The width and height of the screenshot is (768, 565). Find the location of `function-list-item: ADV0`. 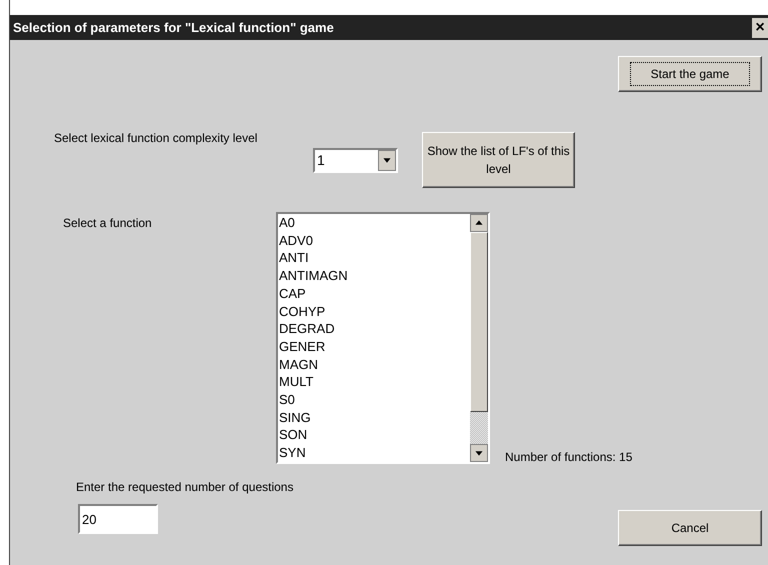

function-list-item: ADV0 is located at coordinates (374, 241).